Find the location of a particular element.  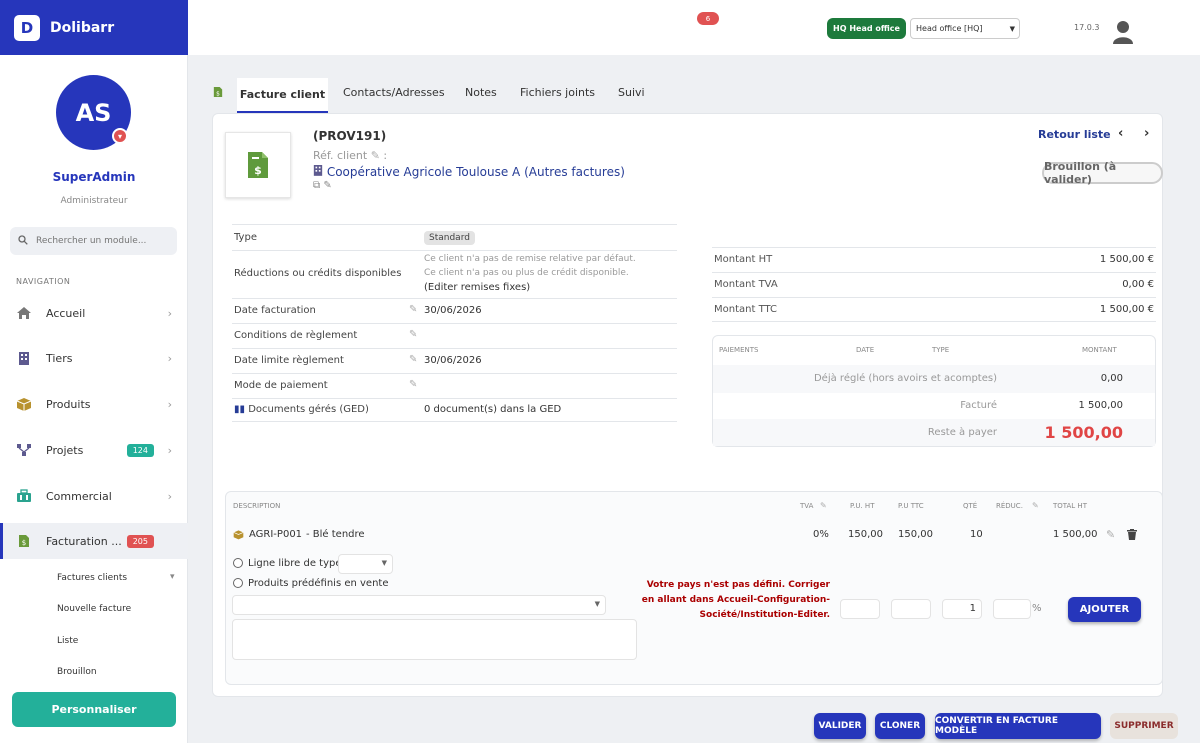

trash-icon is located at coordinates (1132, 536).